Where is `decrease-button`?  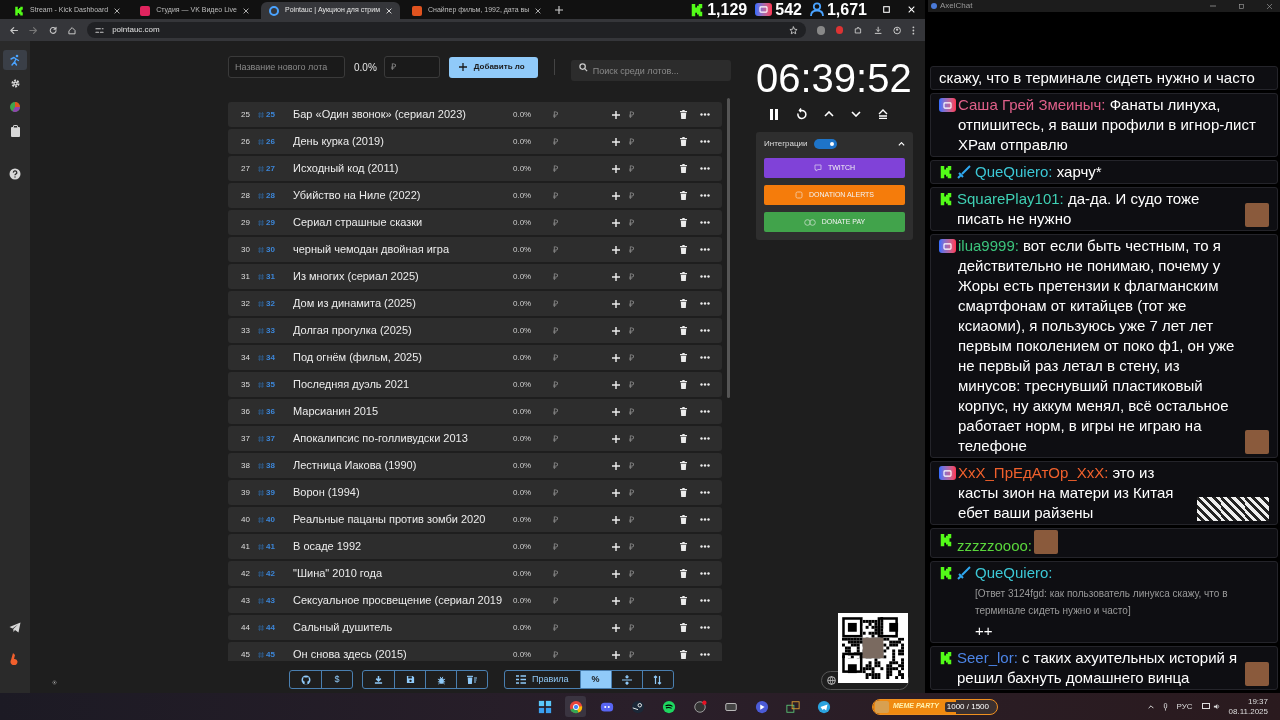
decrease-button is located at coordinates (856, 114).